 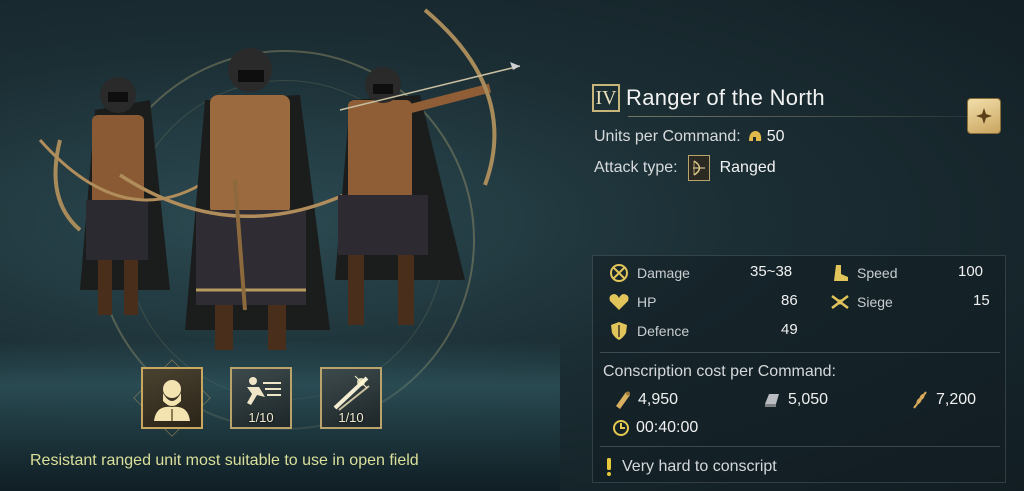 What do you see at coordinates (619, 331) in the screenshot?
I see `shield-icon` at bounding box center [619, 331].